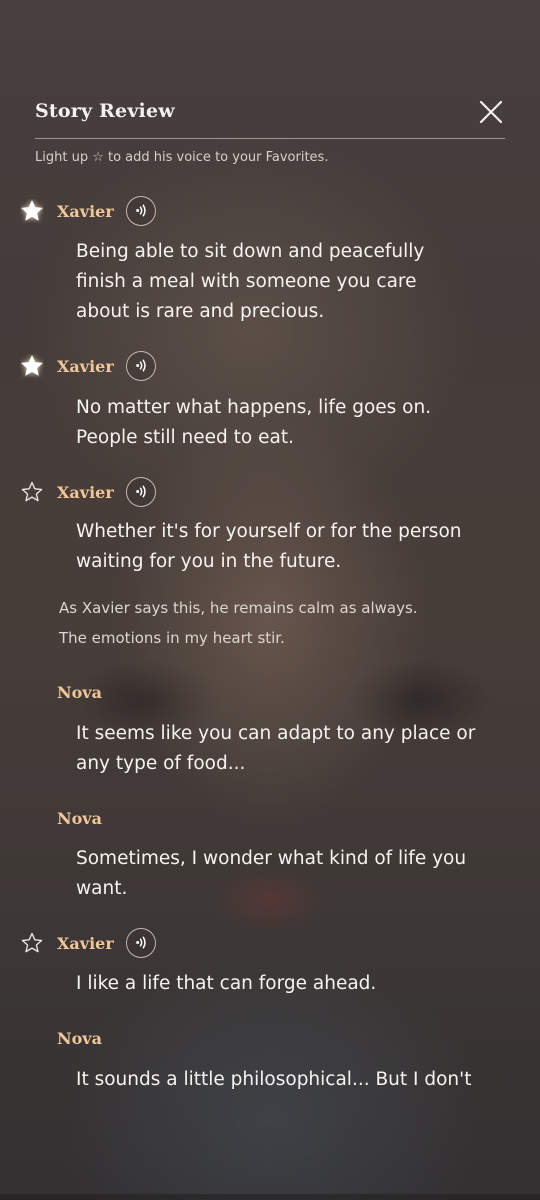  I want to click on dialogue-line: want., so click(102, 888).